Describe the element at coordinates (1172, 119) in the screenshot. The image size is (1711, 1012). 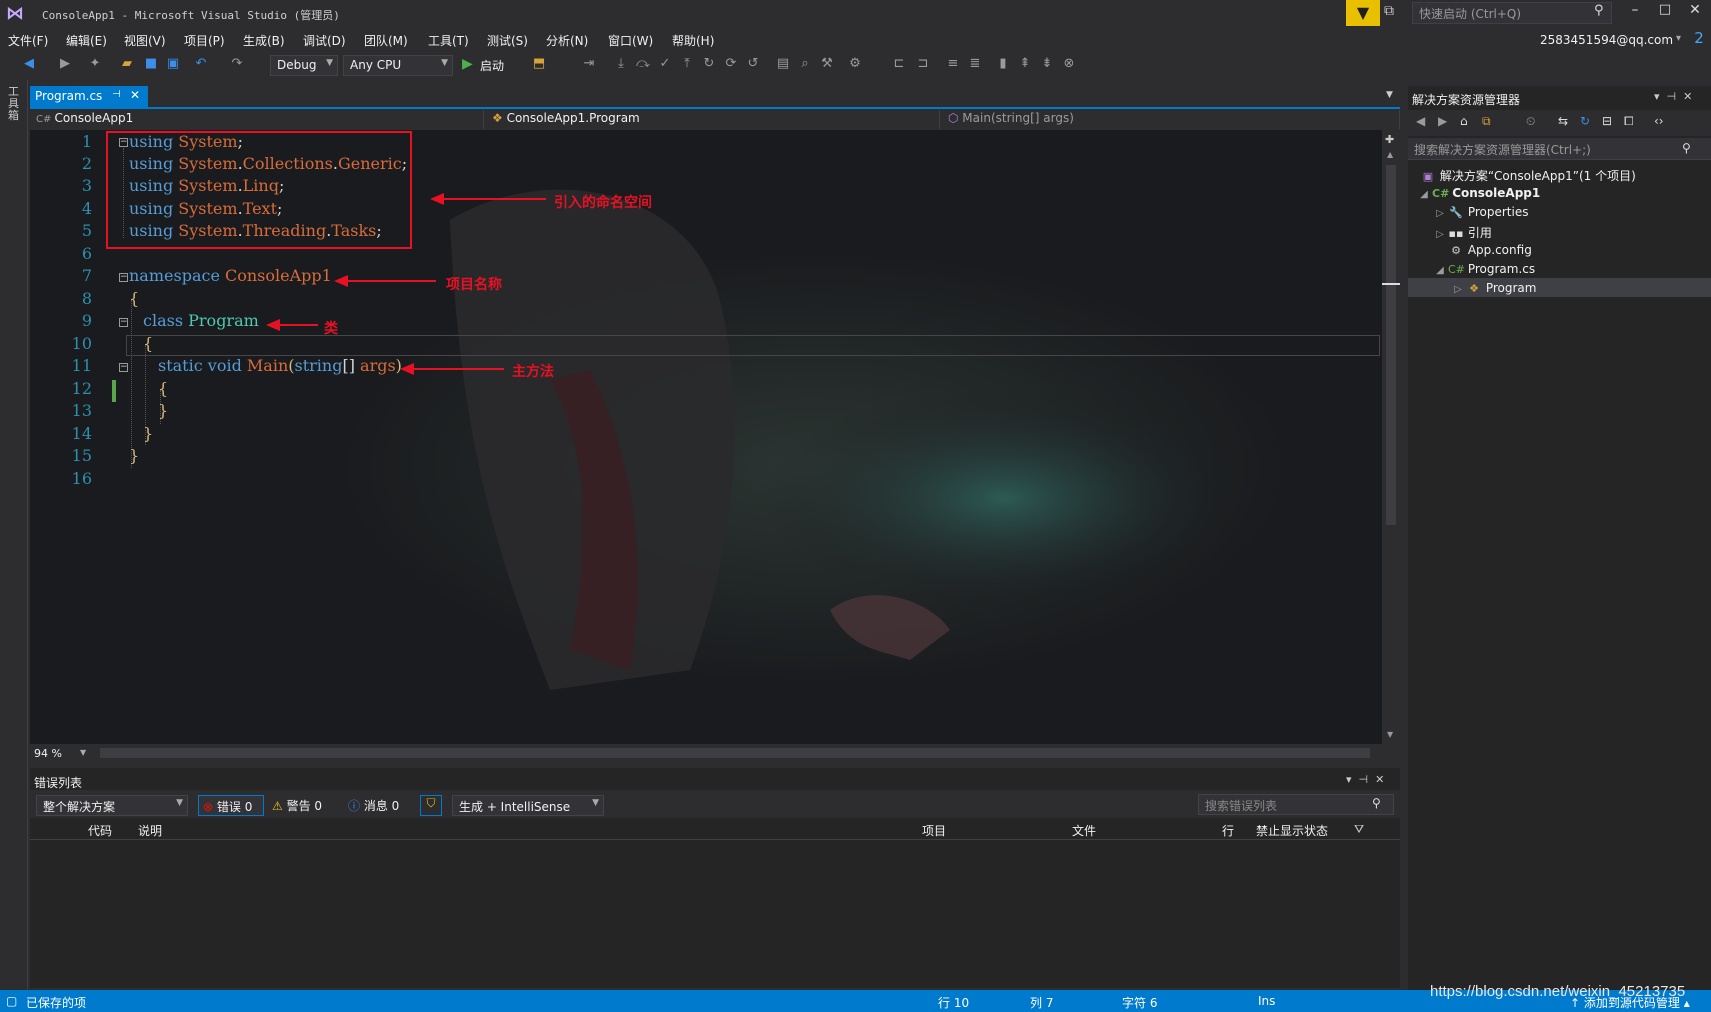
I see `nav-member-select: ⬡ Main(string[] args)` at that location.